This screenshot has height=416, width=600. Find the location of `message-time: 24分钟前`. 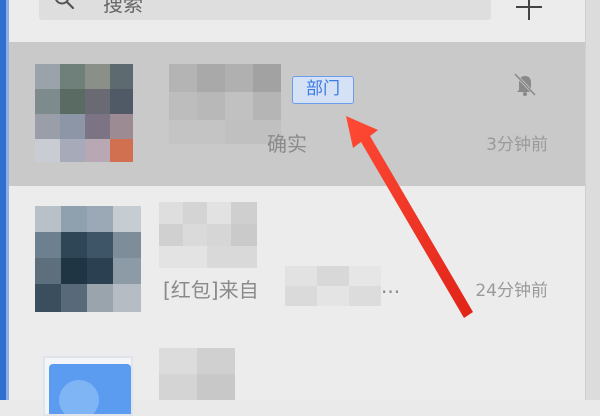

message-time: 24分钟前 is located at coordinates (511, 291).